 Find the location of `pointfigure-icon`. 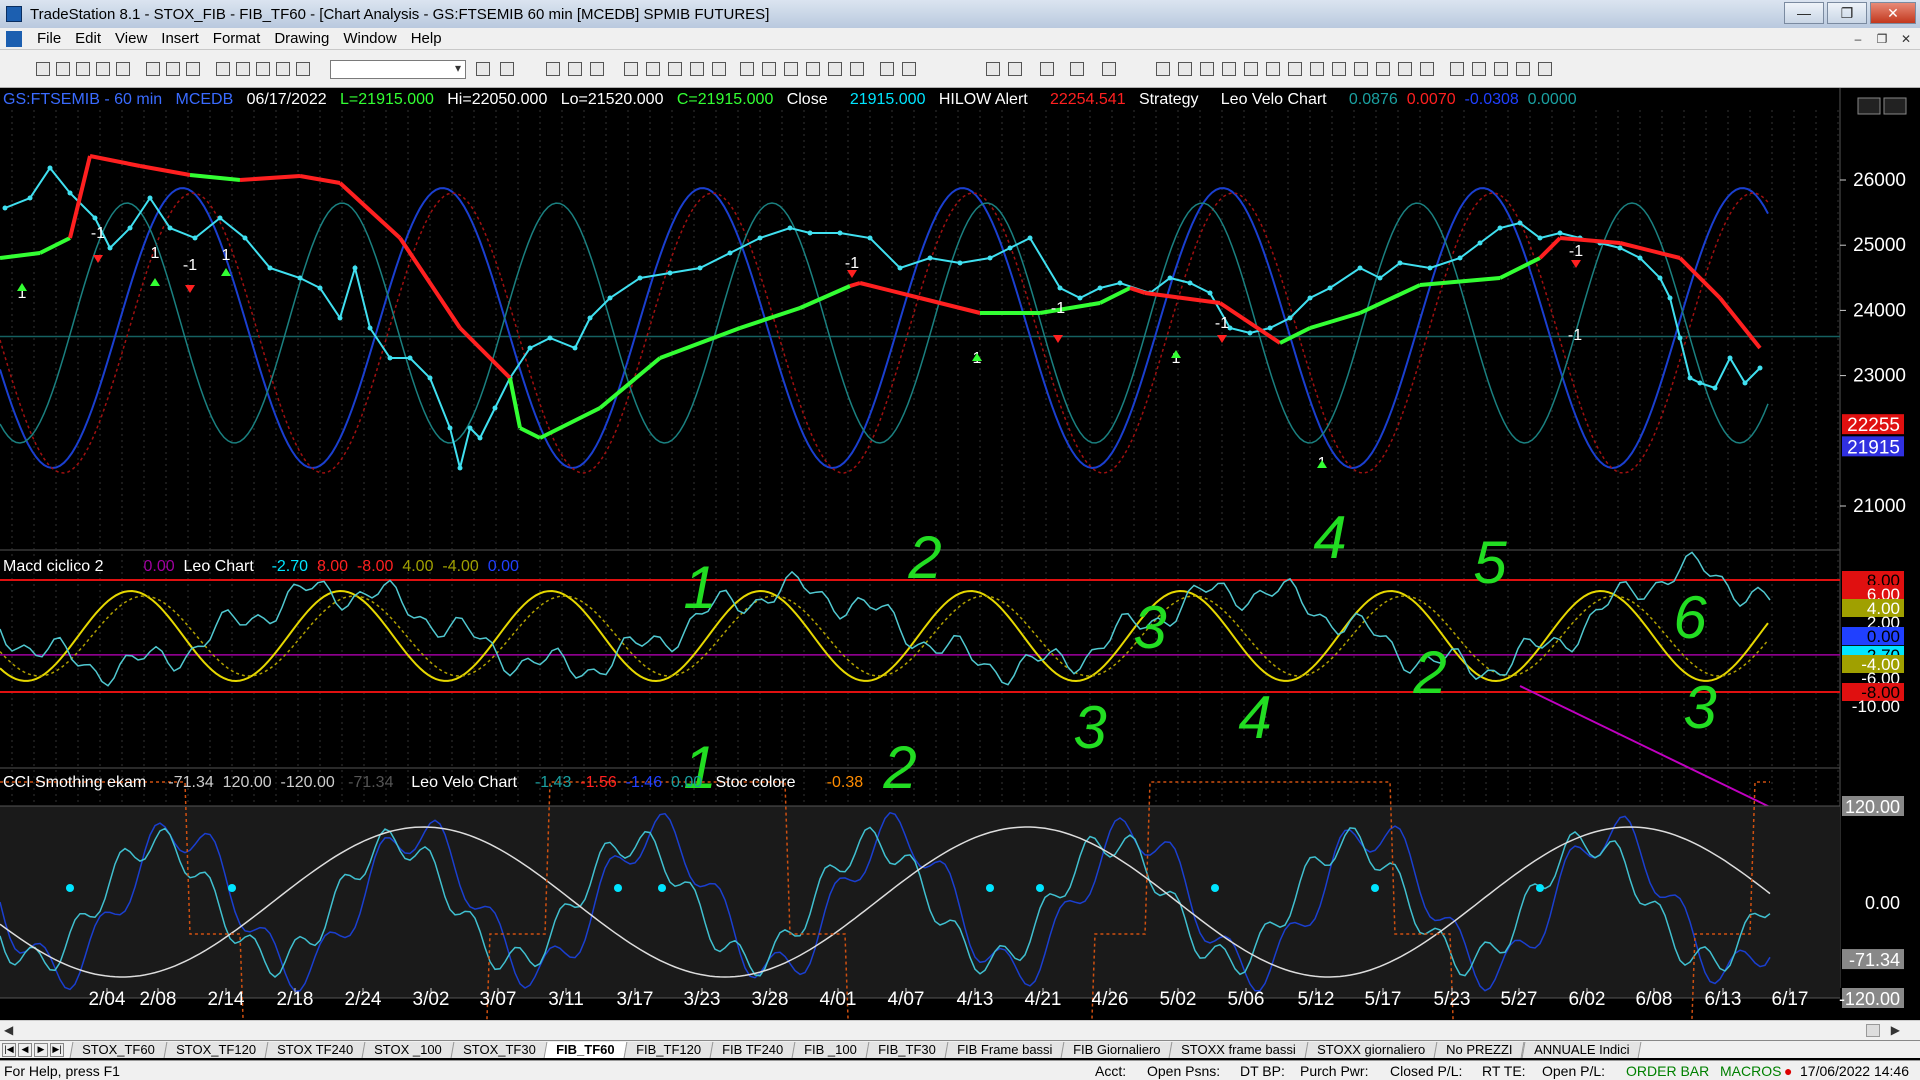

pointfigure-icon is located at coordinates (813, 69).